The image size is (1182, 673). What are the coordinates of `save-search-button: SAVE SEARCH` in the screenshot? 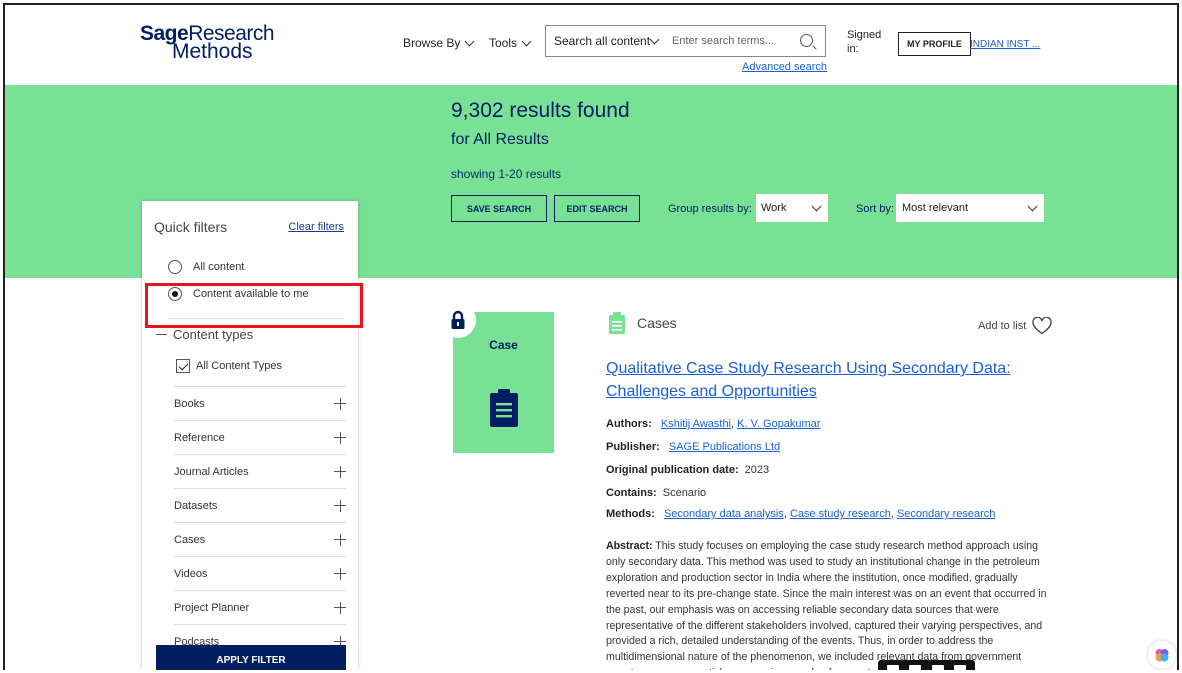 It's located at (499, 208).